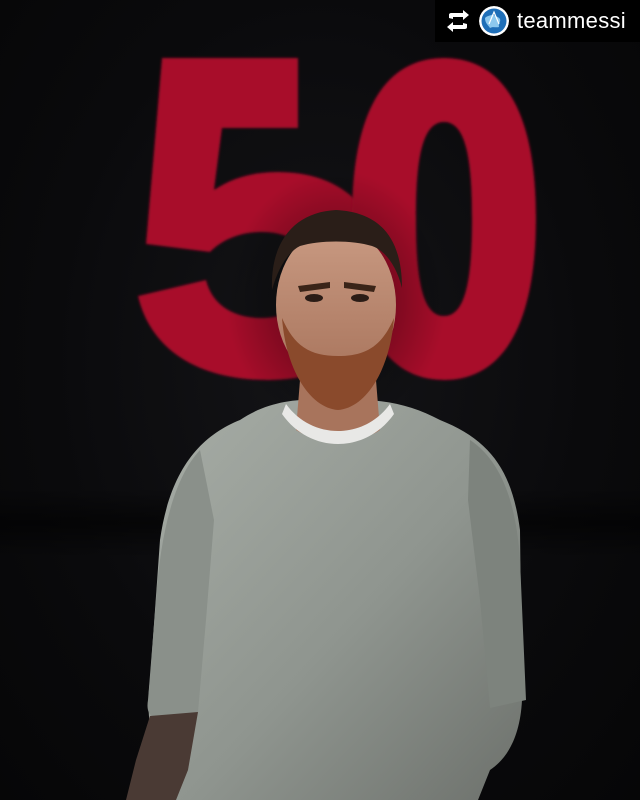 This screenshot has width=640, height=800. I want to click on left-eye, so click(314, 298).